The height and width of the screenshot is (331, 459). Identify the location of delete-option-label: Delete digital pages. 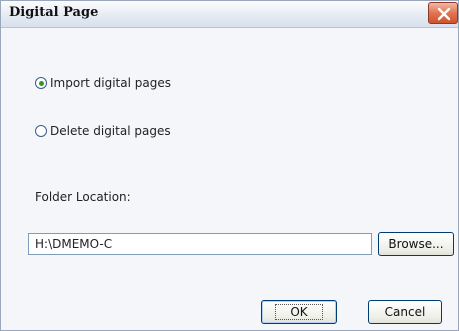
(110, 131).